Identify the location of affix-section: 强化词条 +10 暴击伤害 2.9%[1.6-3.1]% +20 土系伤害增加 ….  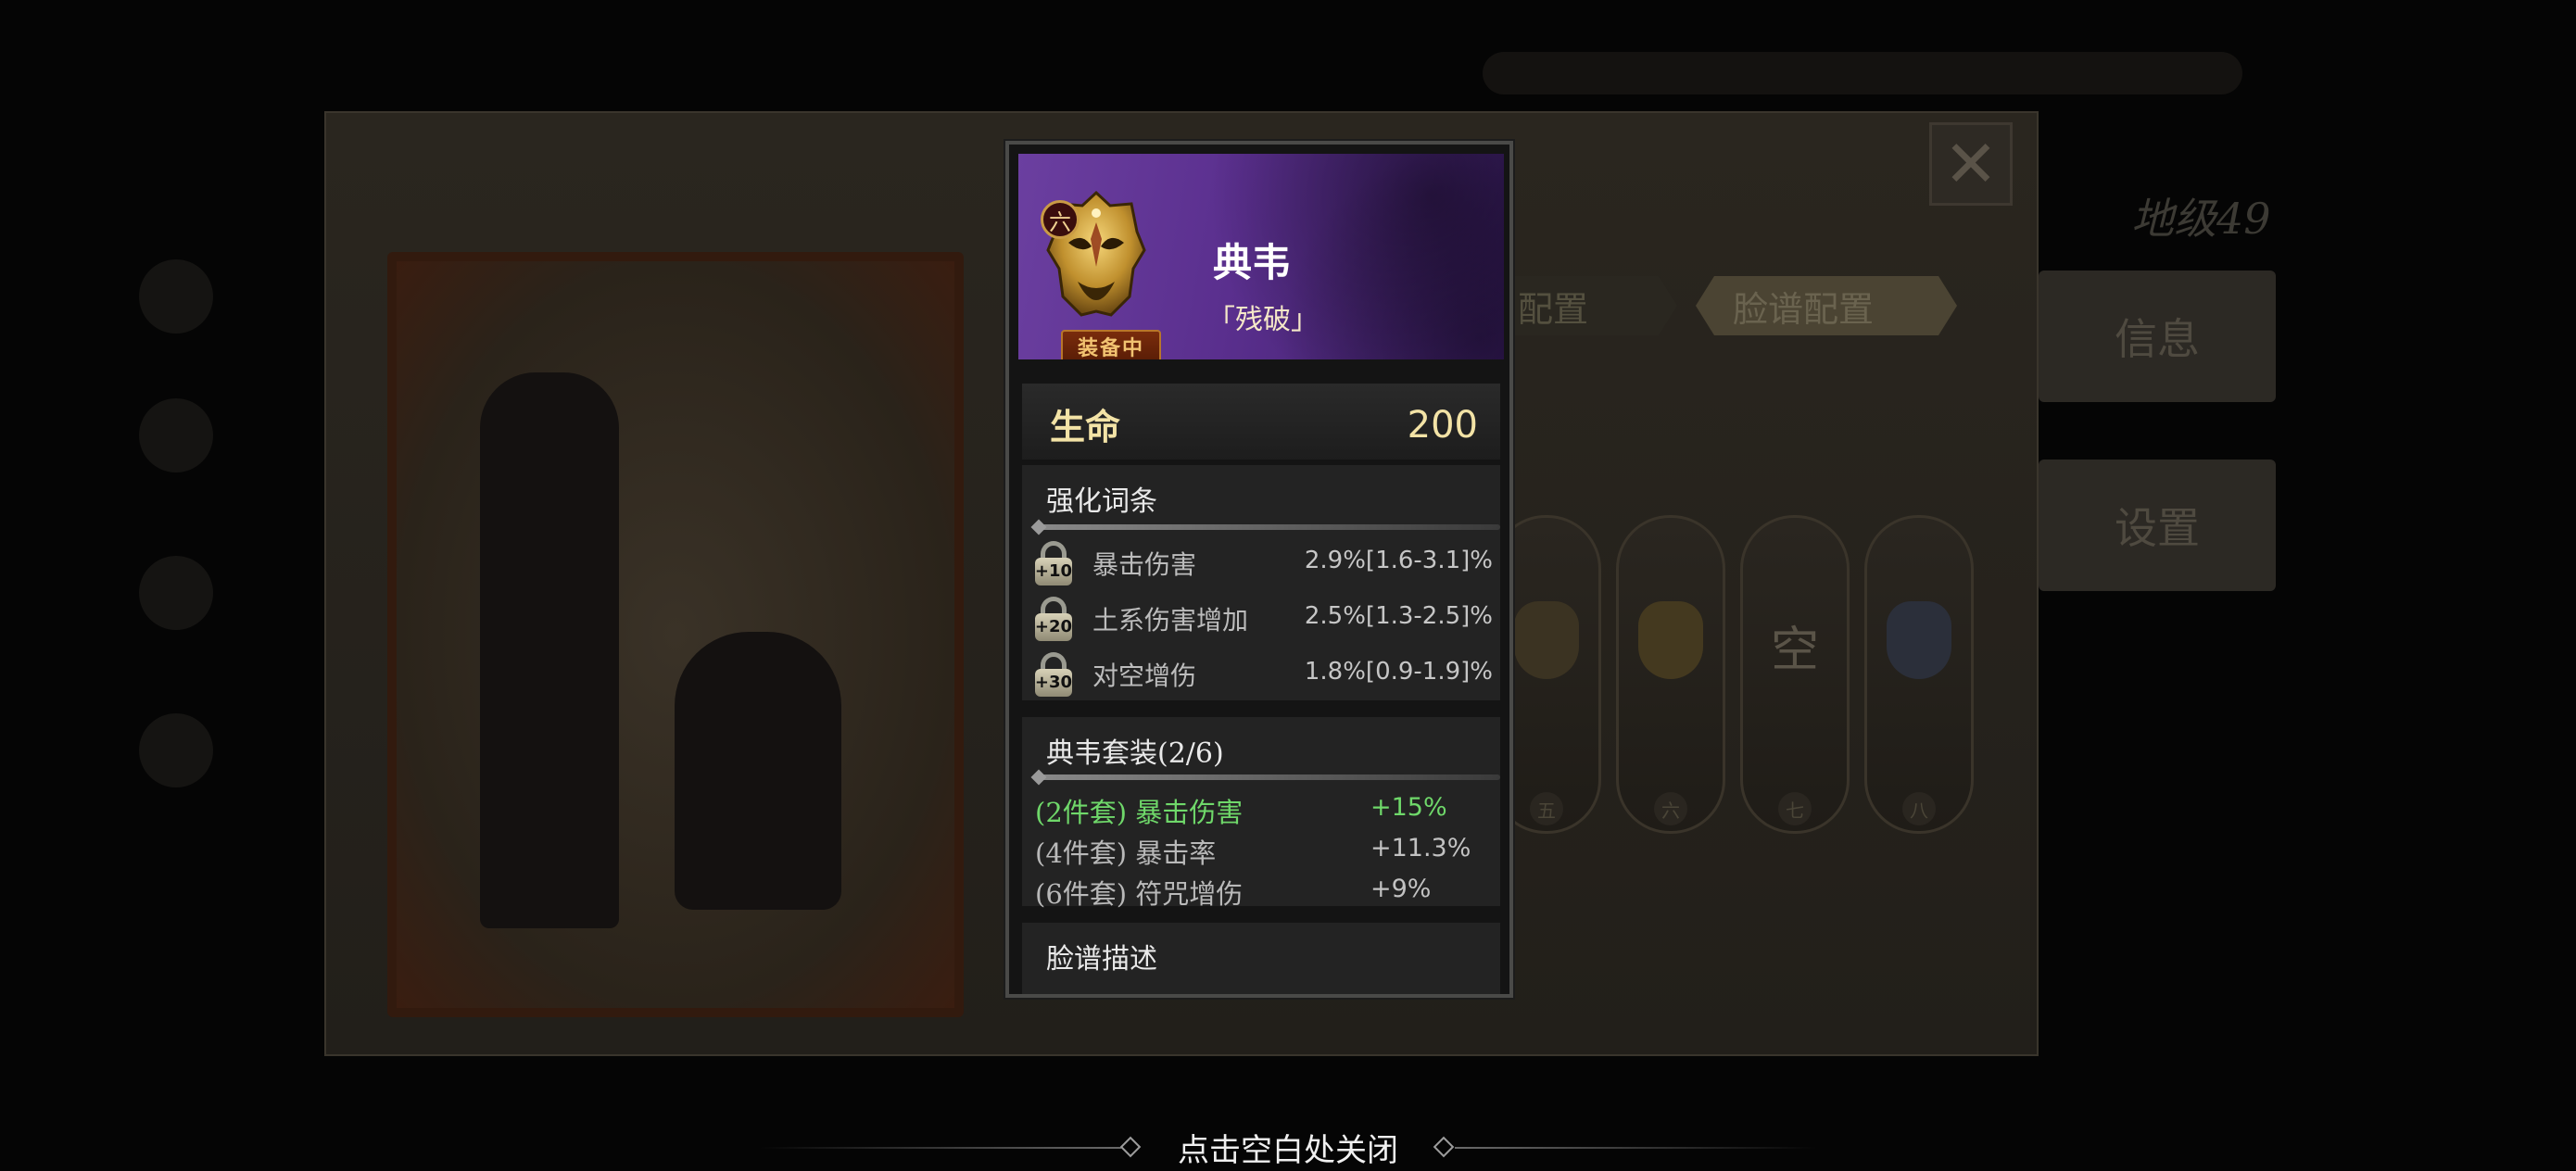
(1261, 583).